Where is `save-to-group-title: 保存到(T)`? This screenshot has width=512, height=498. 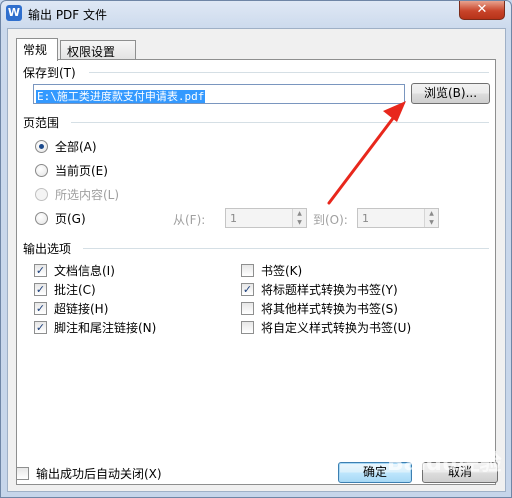
save-to-group-title: 保存到(T) is located at coordinates (49, 73).